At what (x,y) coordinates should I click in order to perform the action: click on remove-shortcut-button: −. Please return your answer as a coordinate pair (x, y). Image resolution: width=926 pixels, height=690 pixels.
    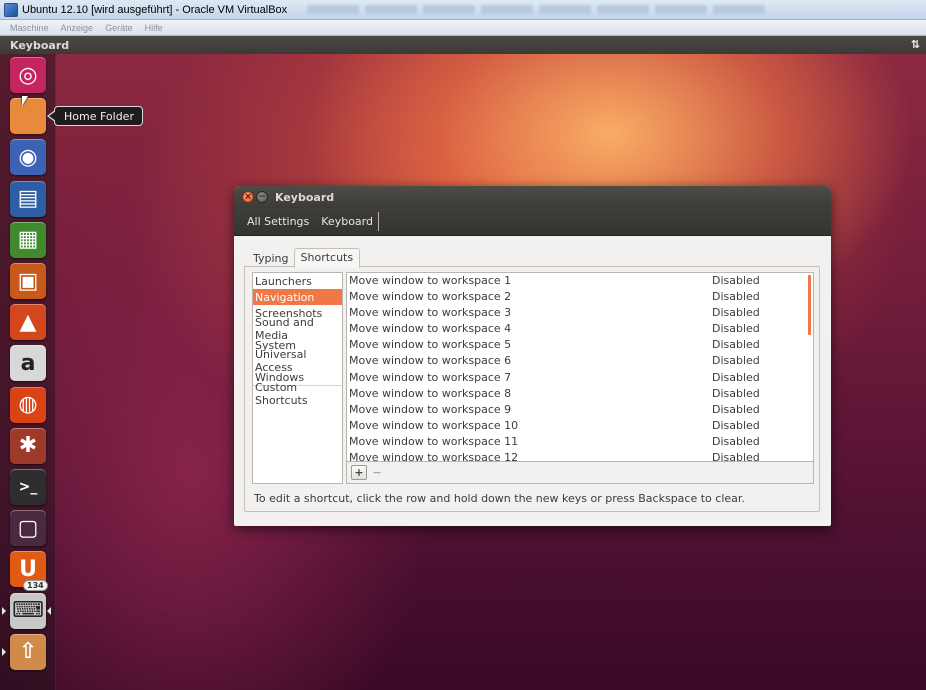
    Looking at the image, I should click on (377, 472).